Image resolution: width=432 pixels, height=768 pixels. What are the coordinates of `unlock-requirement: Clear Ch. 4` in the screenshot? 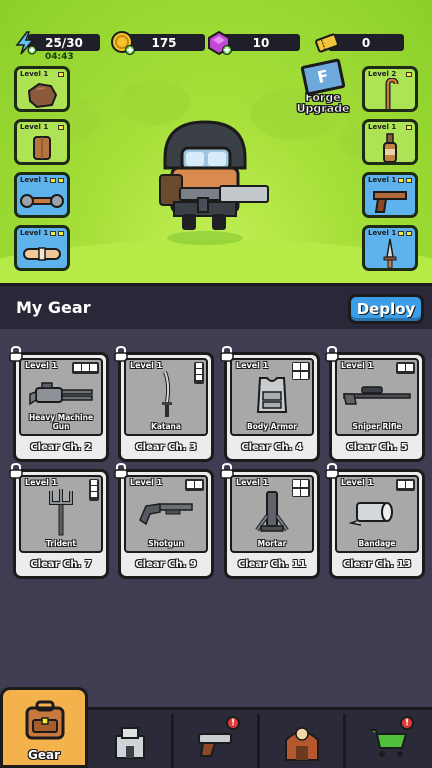 It's located at (272, 447).